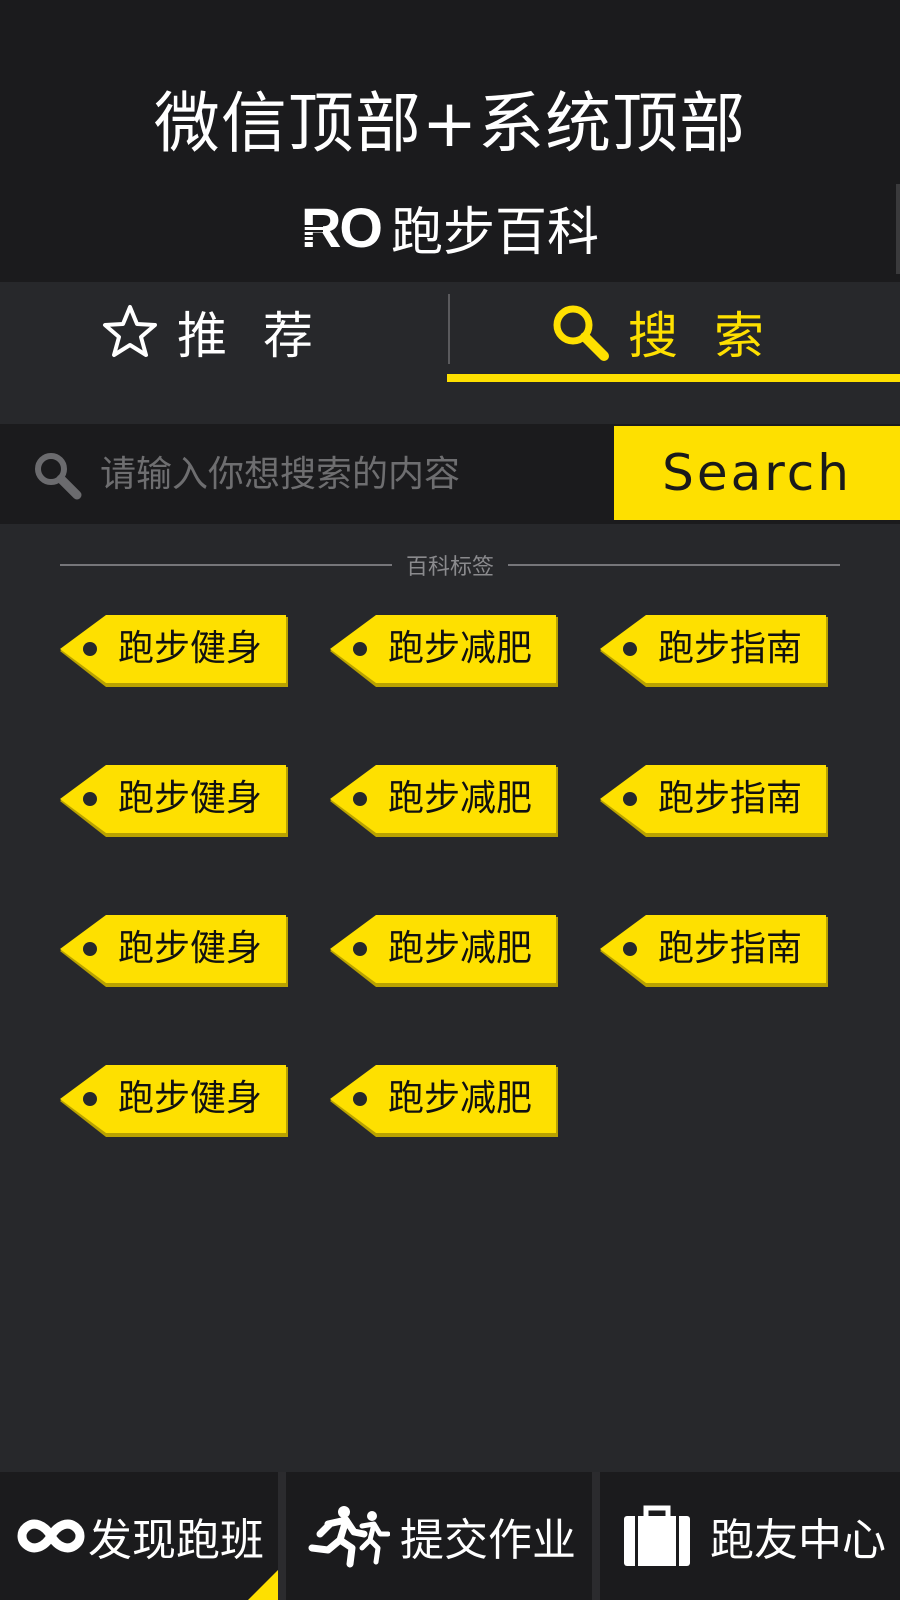 The width and height of the screenshot is (900, 1600). I want to click on briefcase-icon, so click(657, 1535).